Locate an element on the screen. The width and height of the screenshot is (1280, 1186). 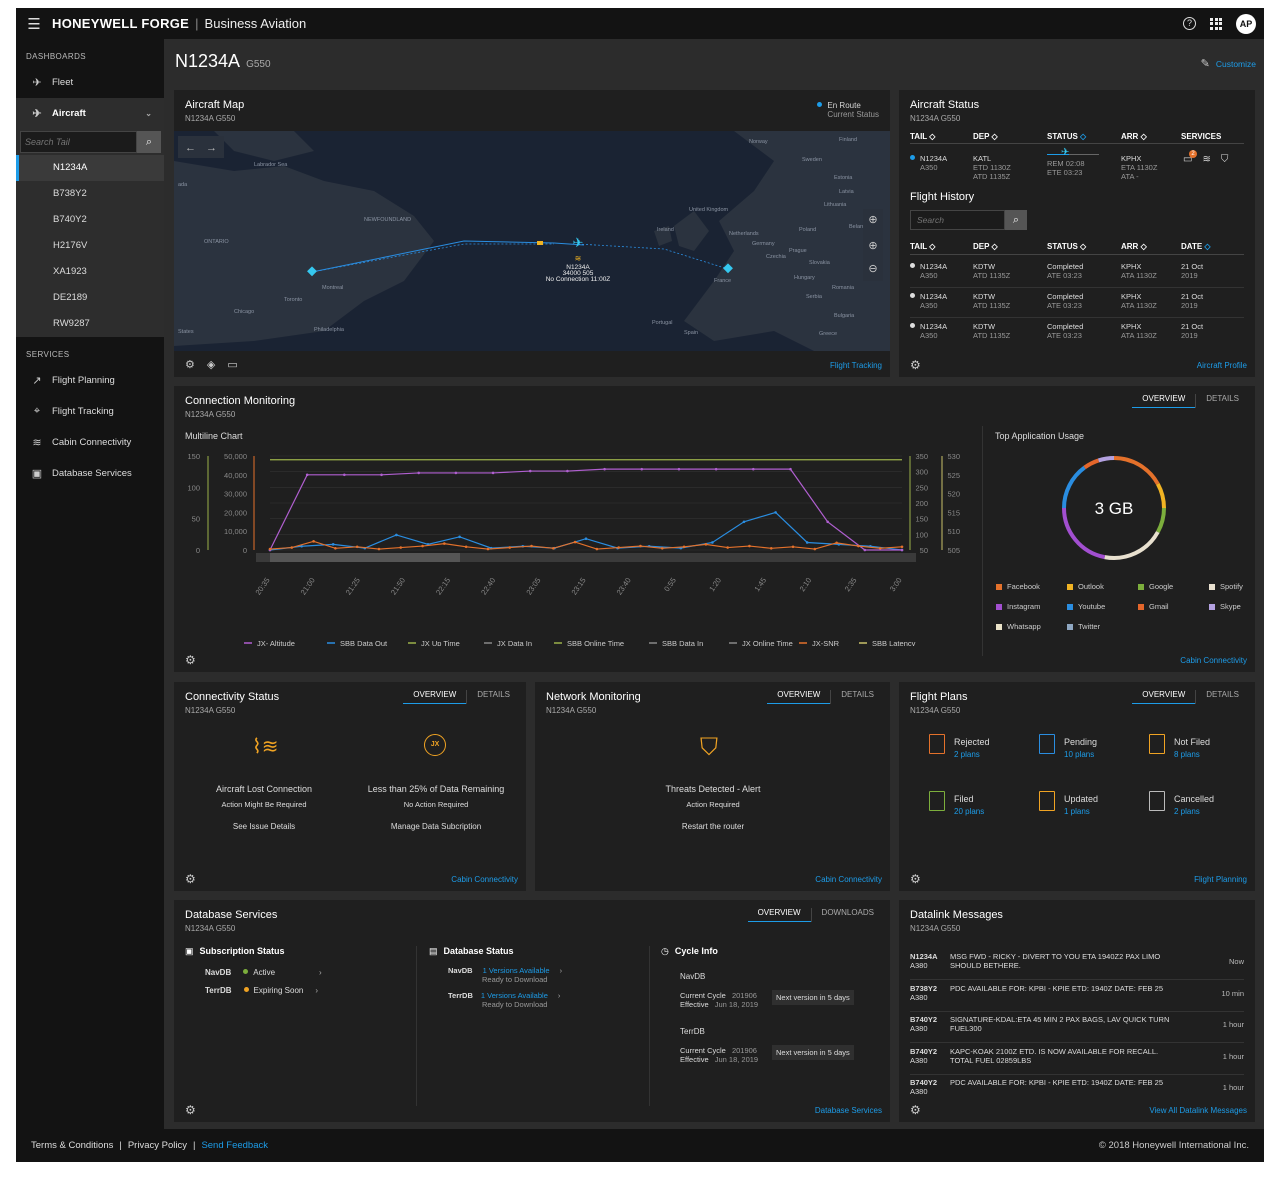
usage-legend-item: Facebook is located at coordinates (1018, 586).